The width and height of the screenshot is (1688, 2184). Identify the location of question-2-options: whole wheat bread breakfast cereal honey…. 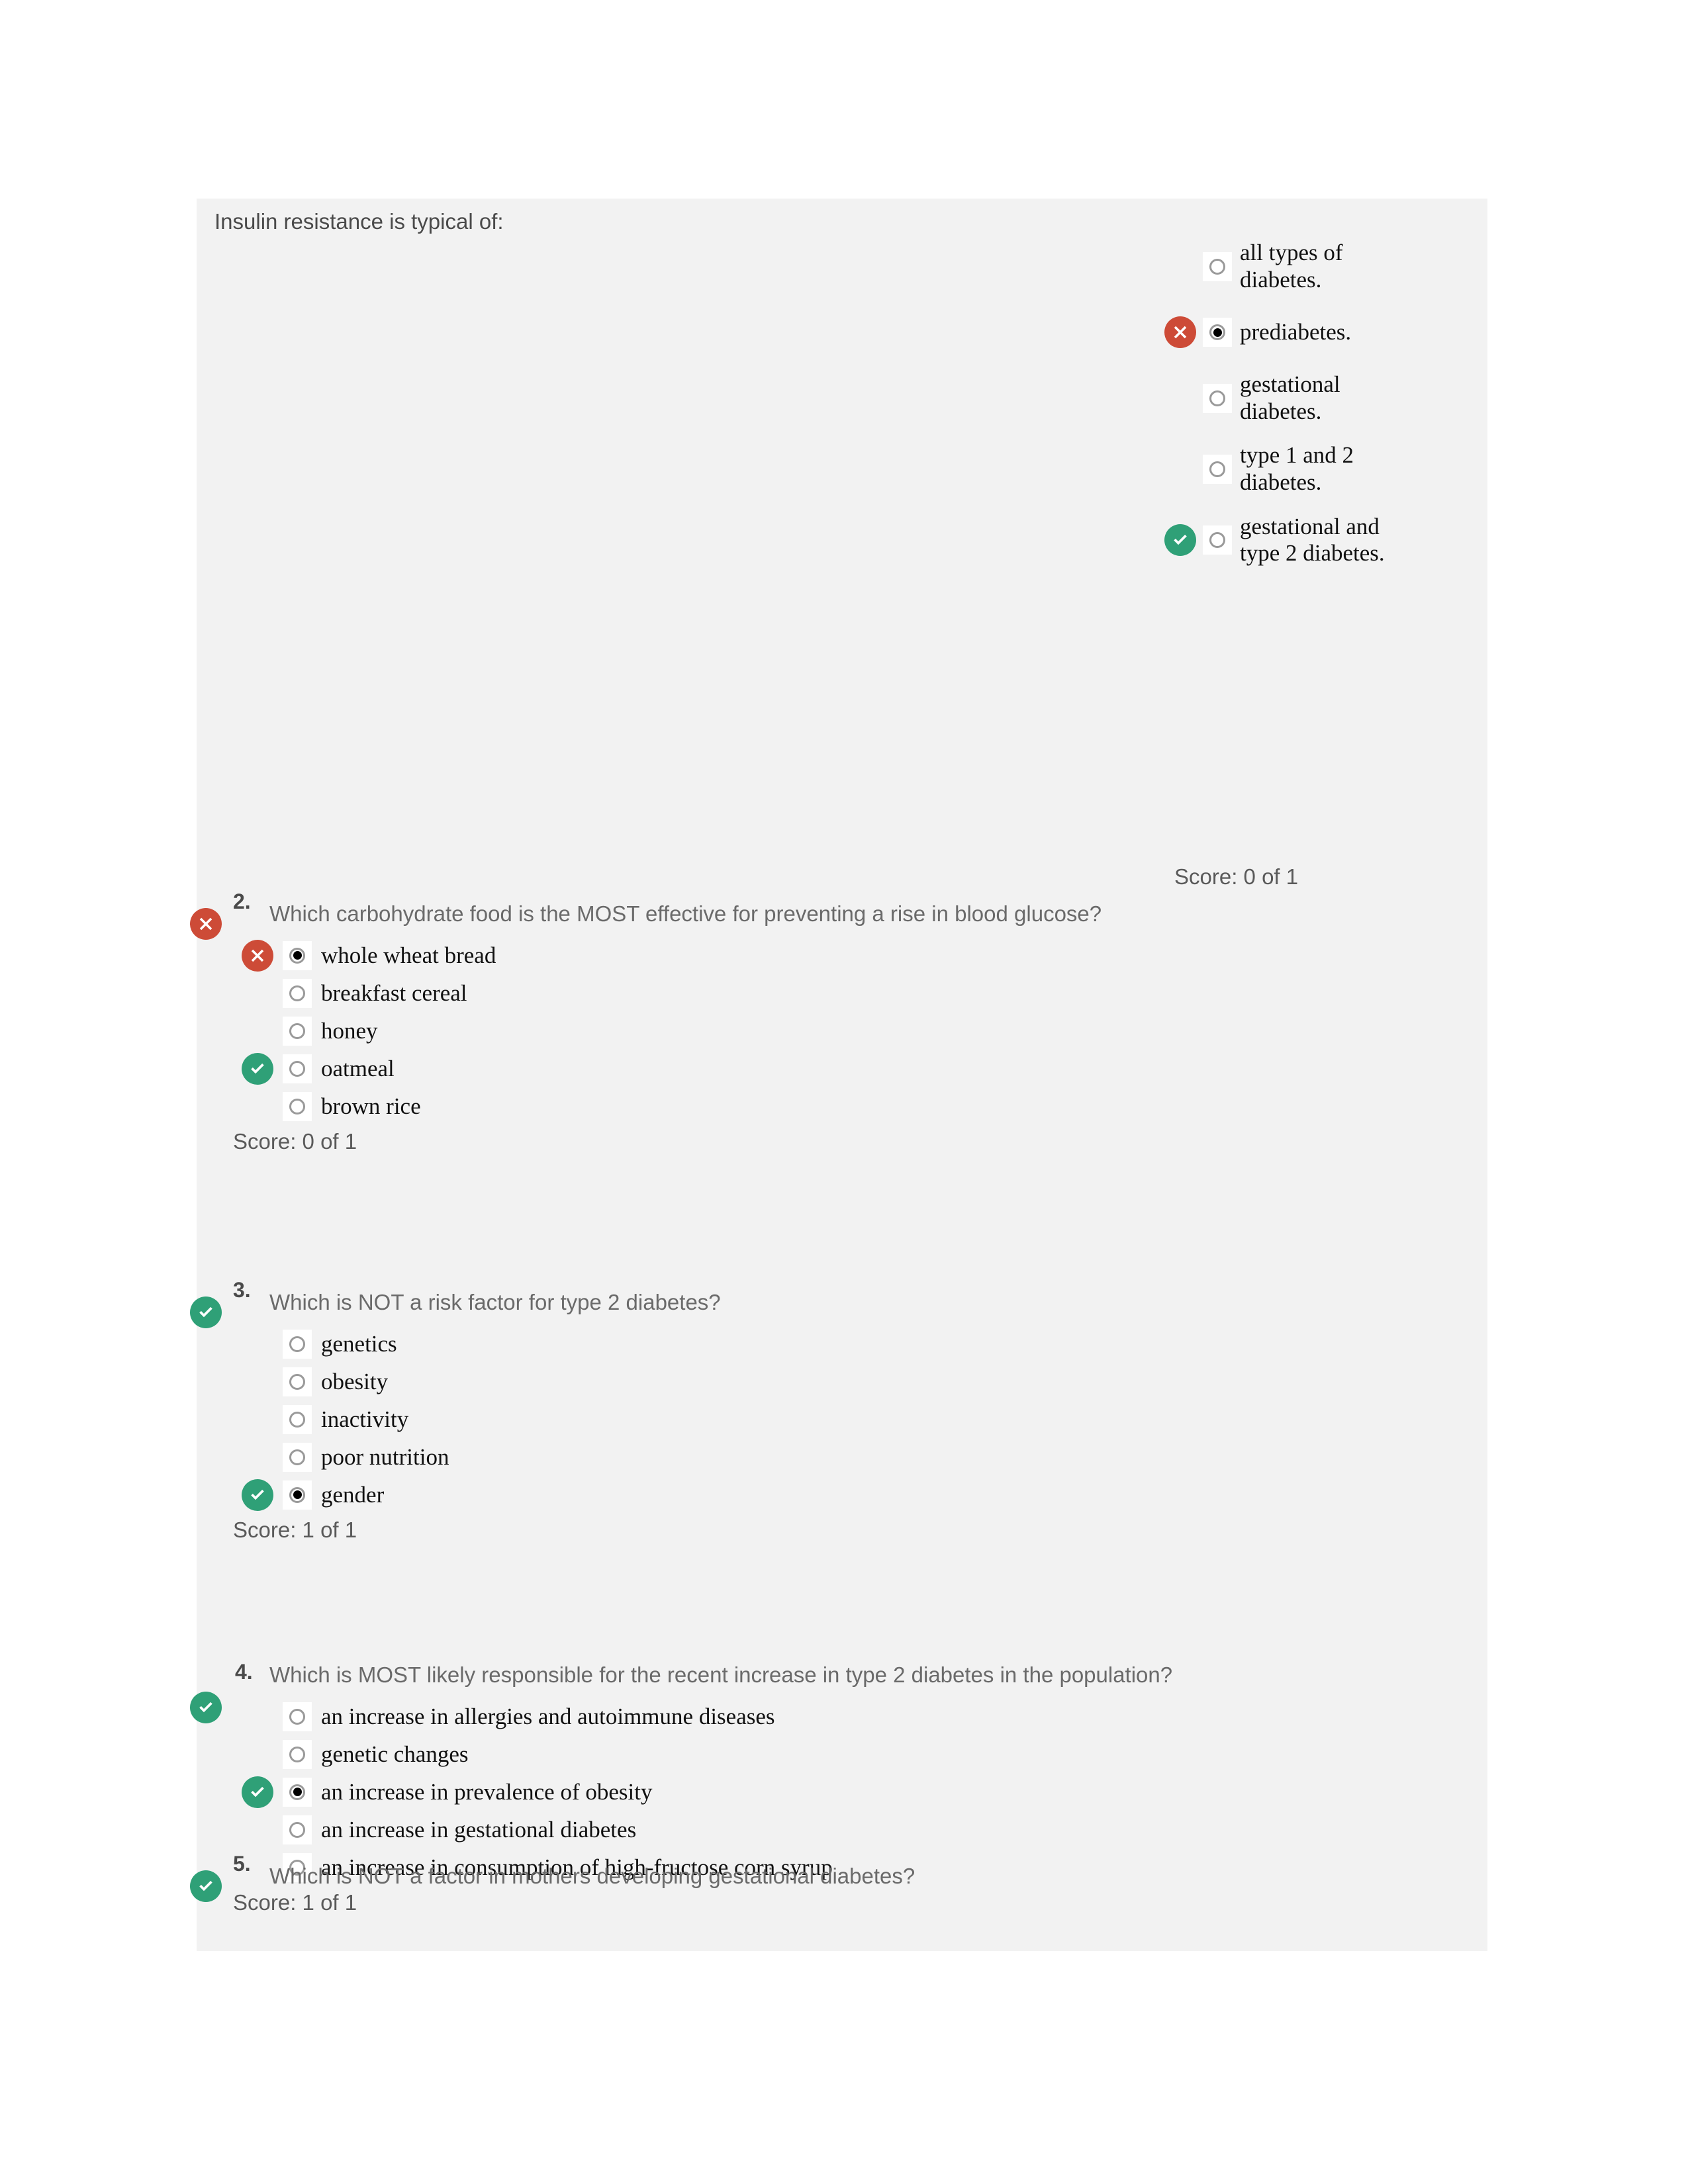
(864, 1030).